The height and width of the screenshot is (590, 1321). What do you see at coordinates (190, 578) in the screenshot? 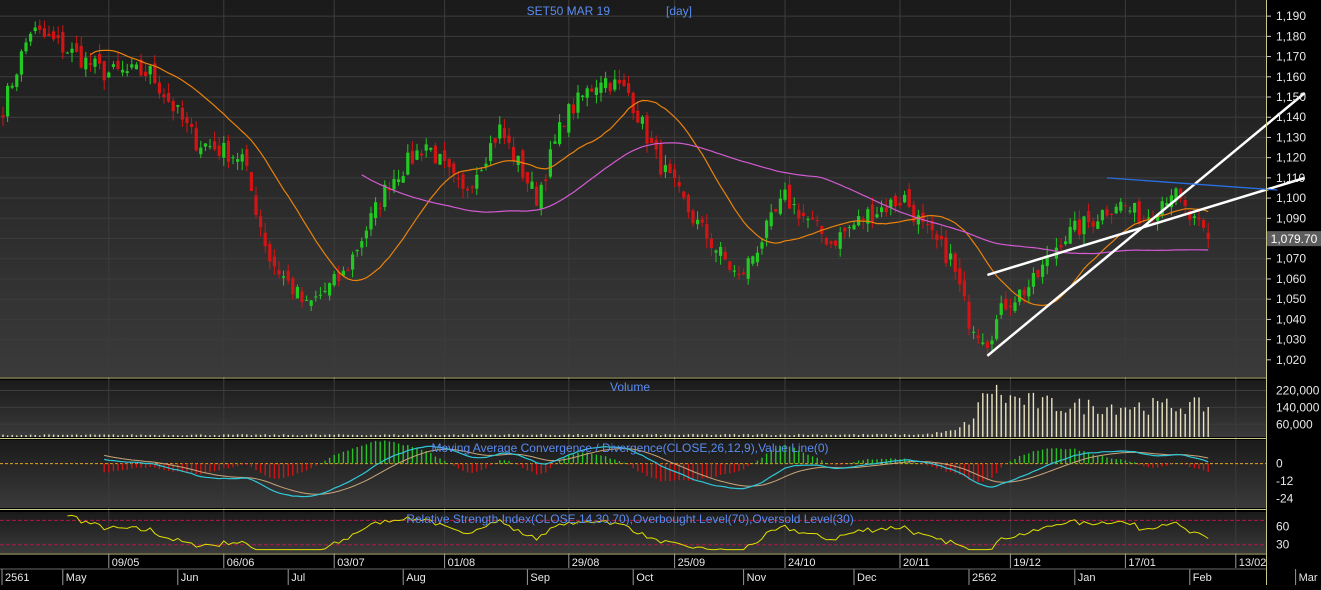
I see `x-month-label: Jun` at bounding box center [190, 578].